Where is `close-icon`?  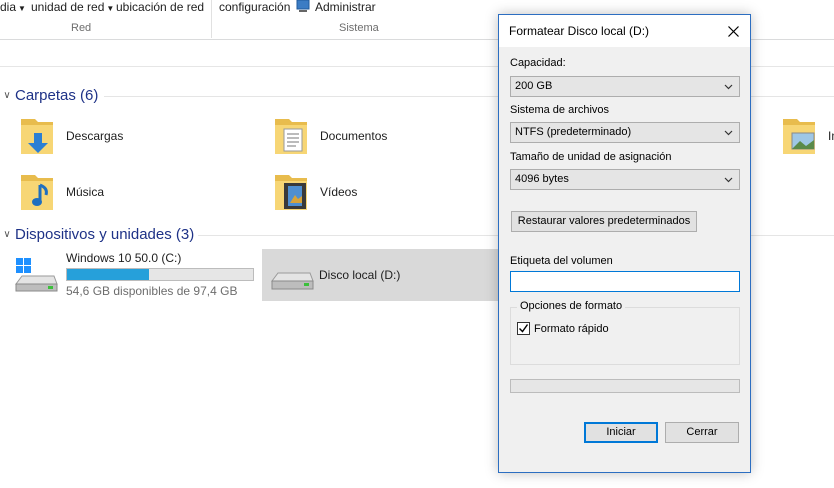
close-icon is located at coordinates (733, 31).